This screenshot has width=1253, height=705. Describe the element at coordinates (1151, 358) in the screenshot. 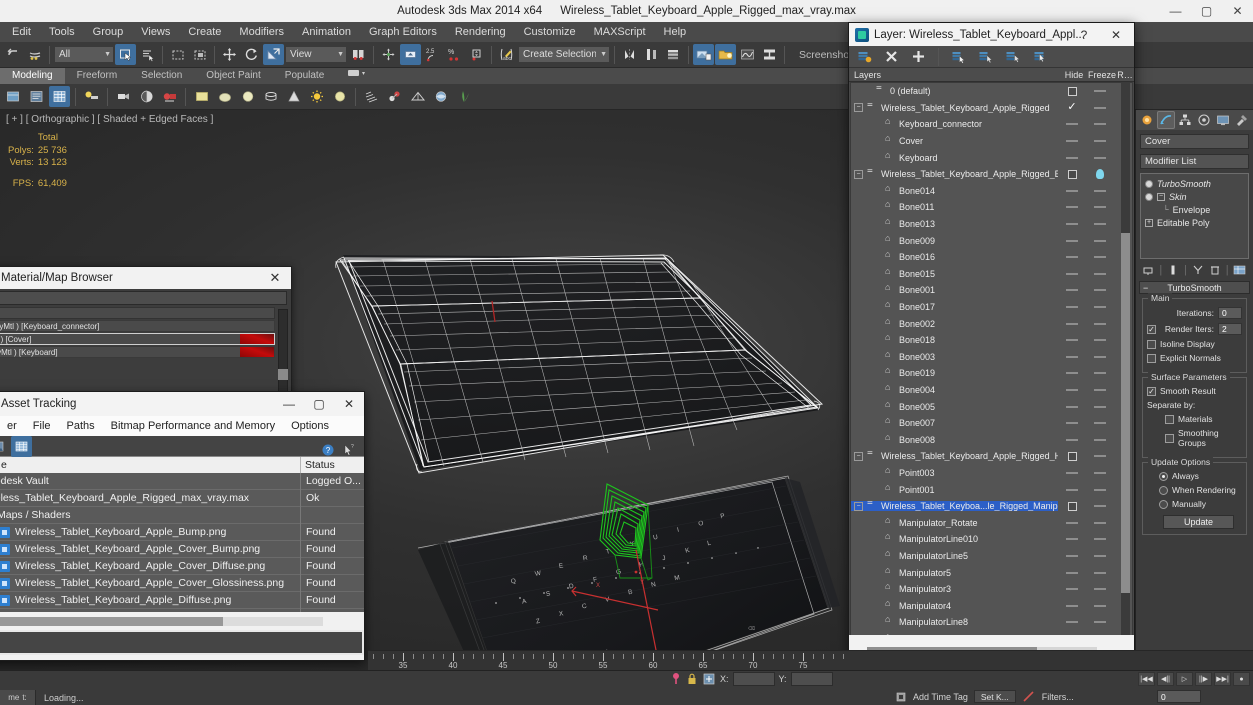

I see `explicit-normals-checkbox` at that location.